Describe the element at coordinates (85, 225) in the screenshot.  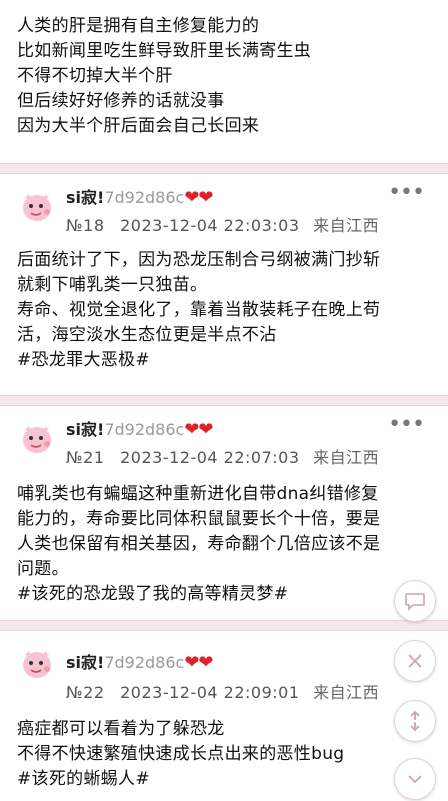
I see `floor-number: №18` at that location.